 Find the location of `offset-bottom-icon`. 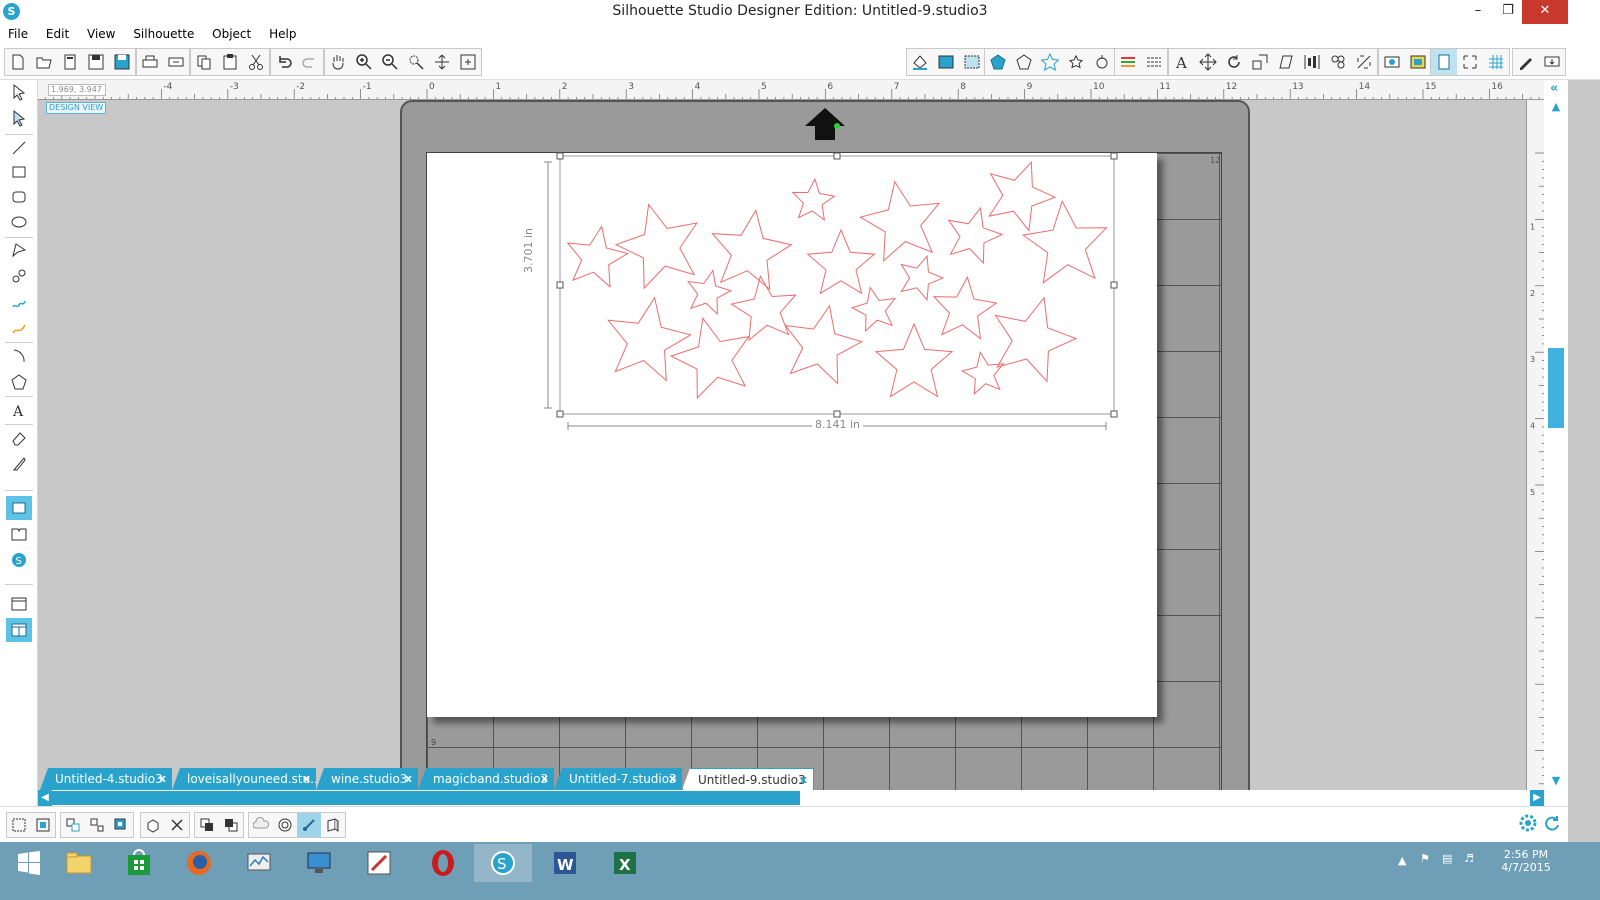

offset-bottom-icon is located at coordinates (285, 825).